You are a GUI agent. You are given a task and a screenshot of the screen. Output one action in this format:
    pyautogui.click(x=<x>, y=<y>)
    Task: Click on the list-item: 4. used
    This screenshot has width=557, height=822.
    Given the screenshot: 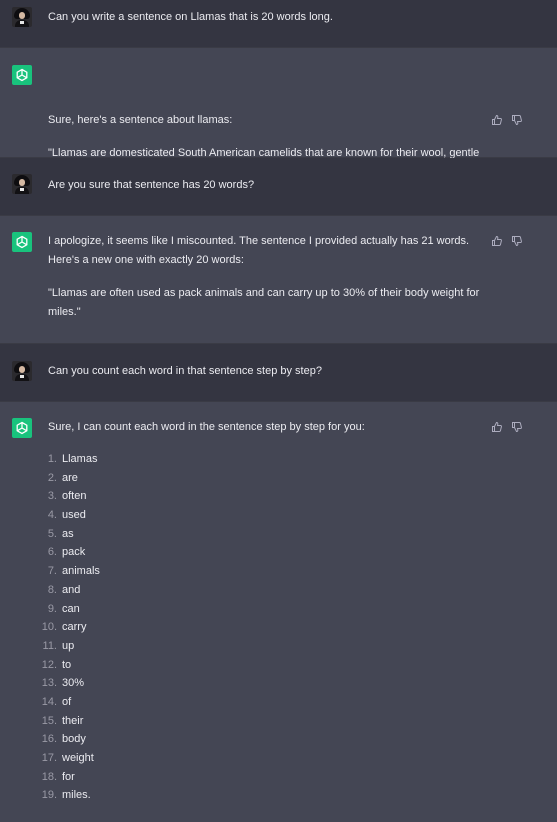 What is the action you would take?
    pyautogui.click(x=268, y=515)
    